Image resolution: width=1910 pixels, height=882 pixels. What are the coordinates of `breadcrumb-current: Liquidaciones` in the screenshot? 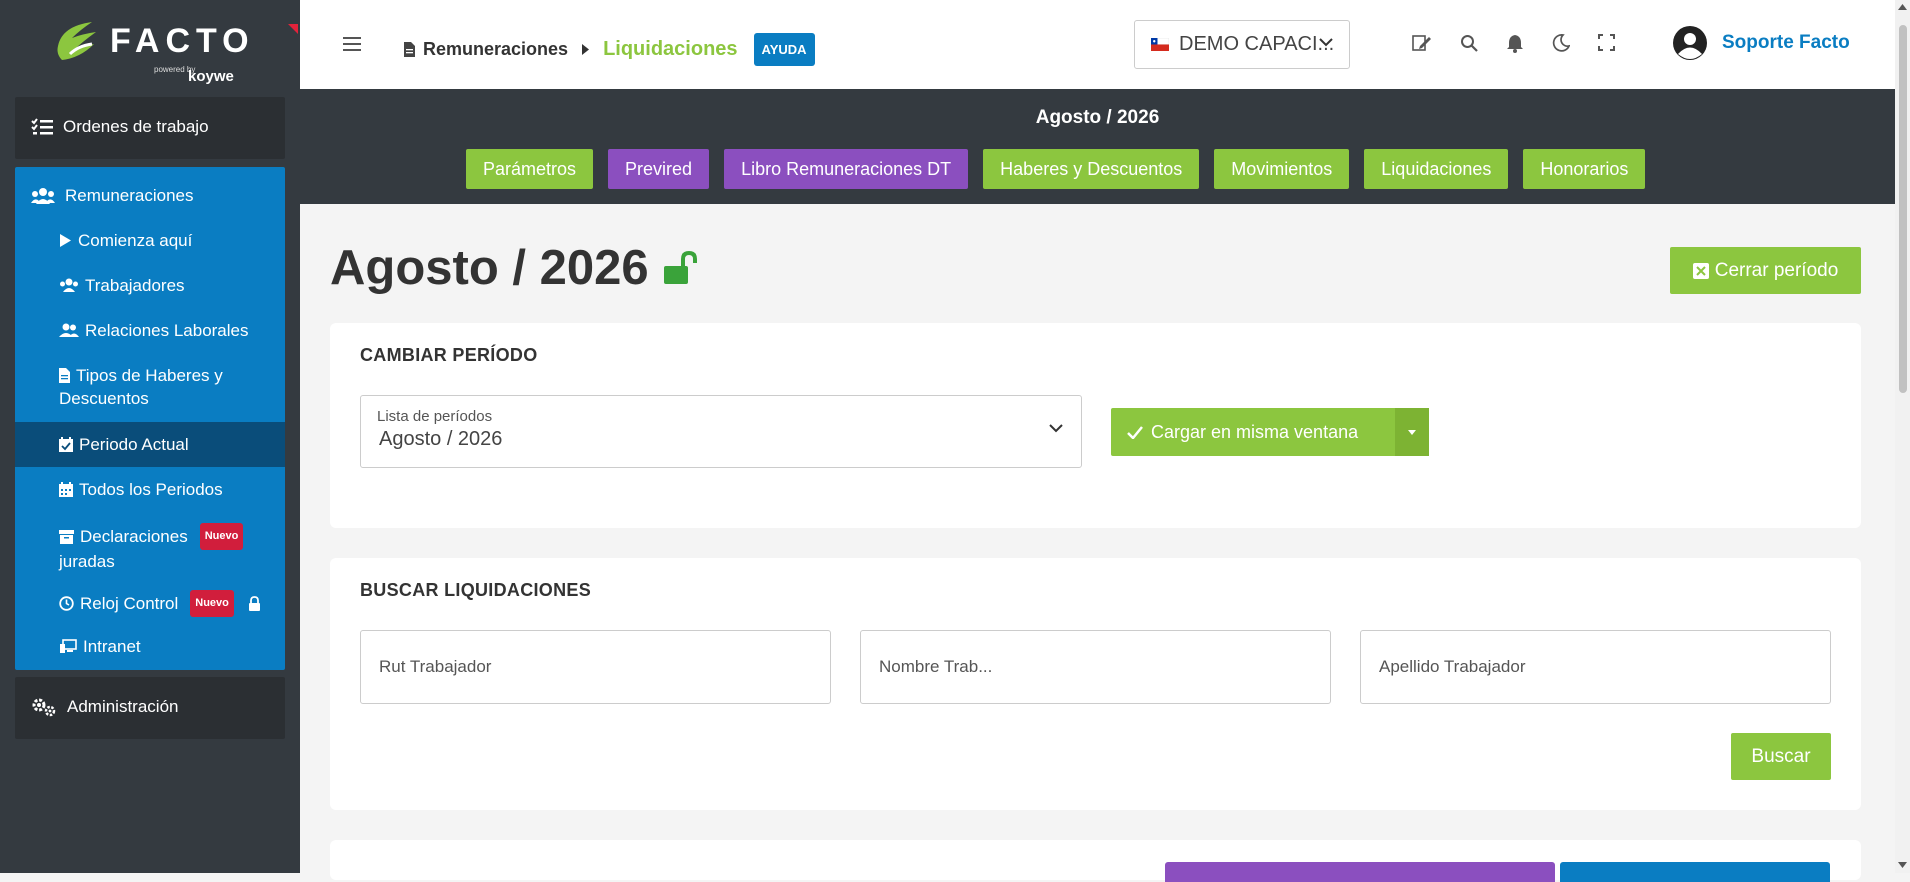 It's located at (670, 49).